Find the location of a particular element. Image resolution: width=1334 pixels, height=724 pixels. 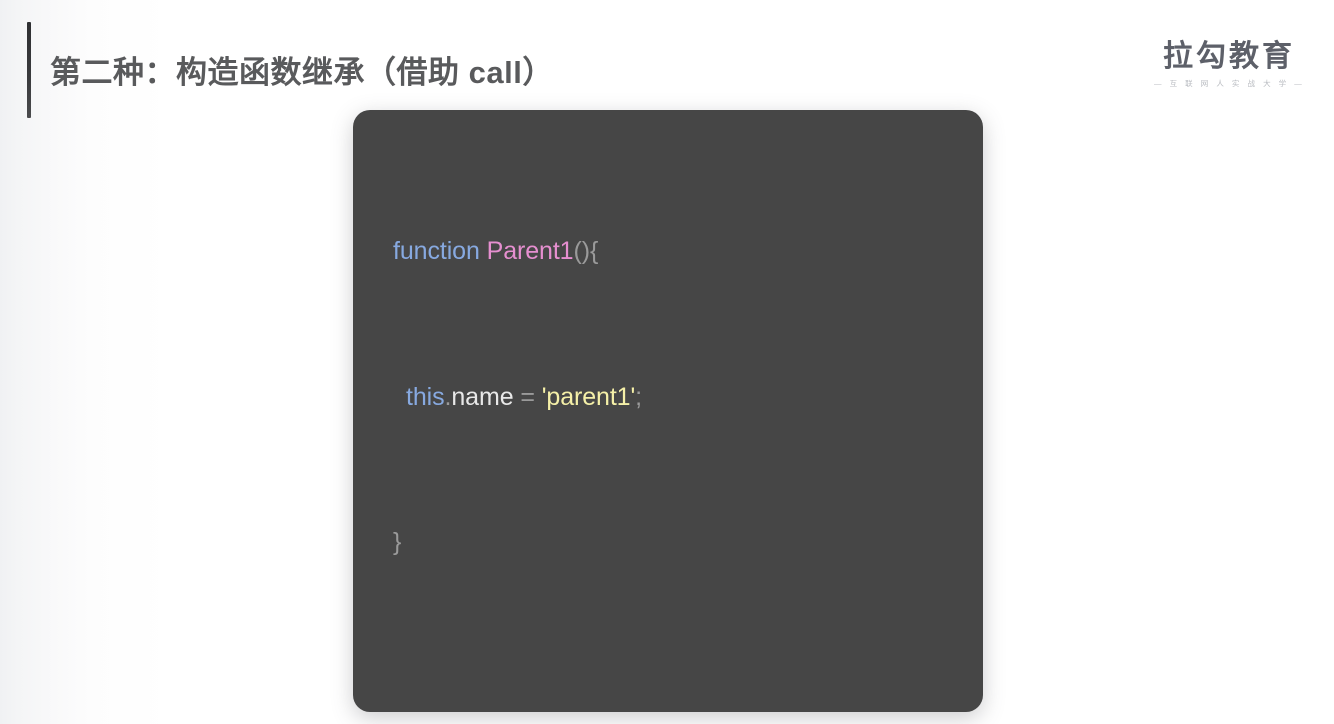

token-keyword-function: function is located at coordinates (436, 251).